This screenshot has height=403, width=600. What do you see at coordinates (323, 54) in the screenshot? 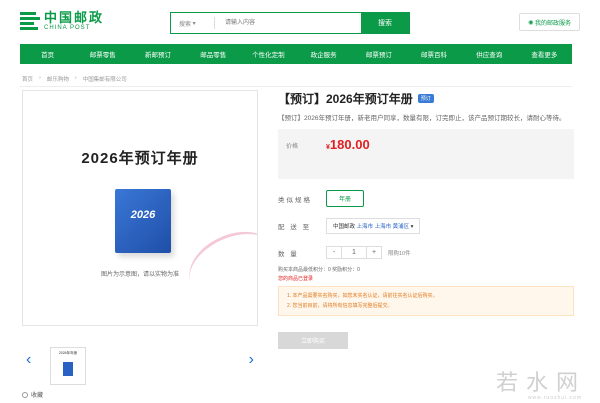
I see `nav-item: 政企服务` at bounding box center [323, 54].